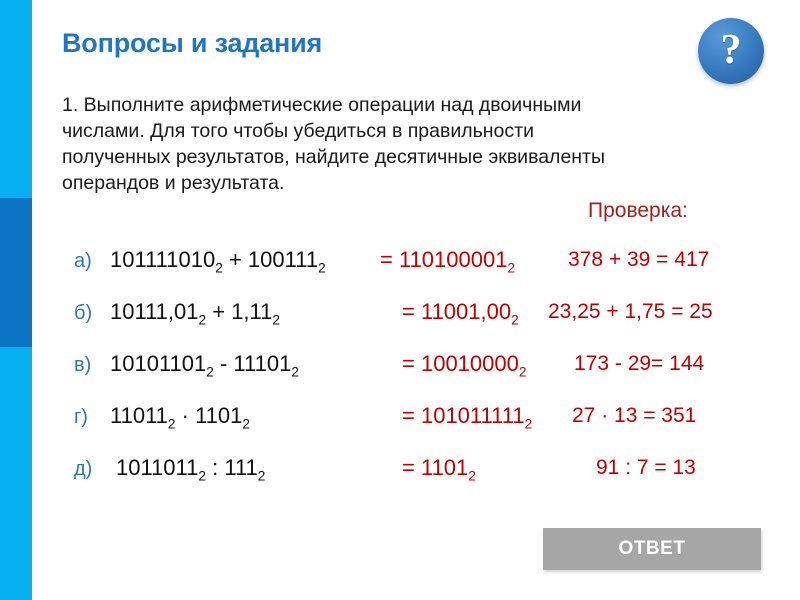  What do you see at coordinates (634, 415) in the screenshot?
I see `equation-decimal-check: 27 · 13 = 351` at bounding box center [634, 415].